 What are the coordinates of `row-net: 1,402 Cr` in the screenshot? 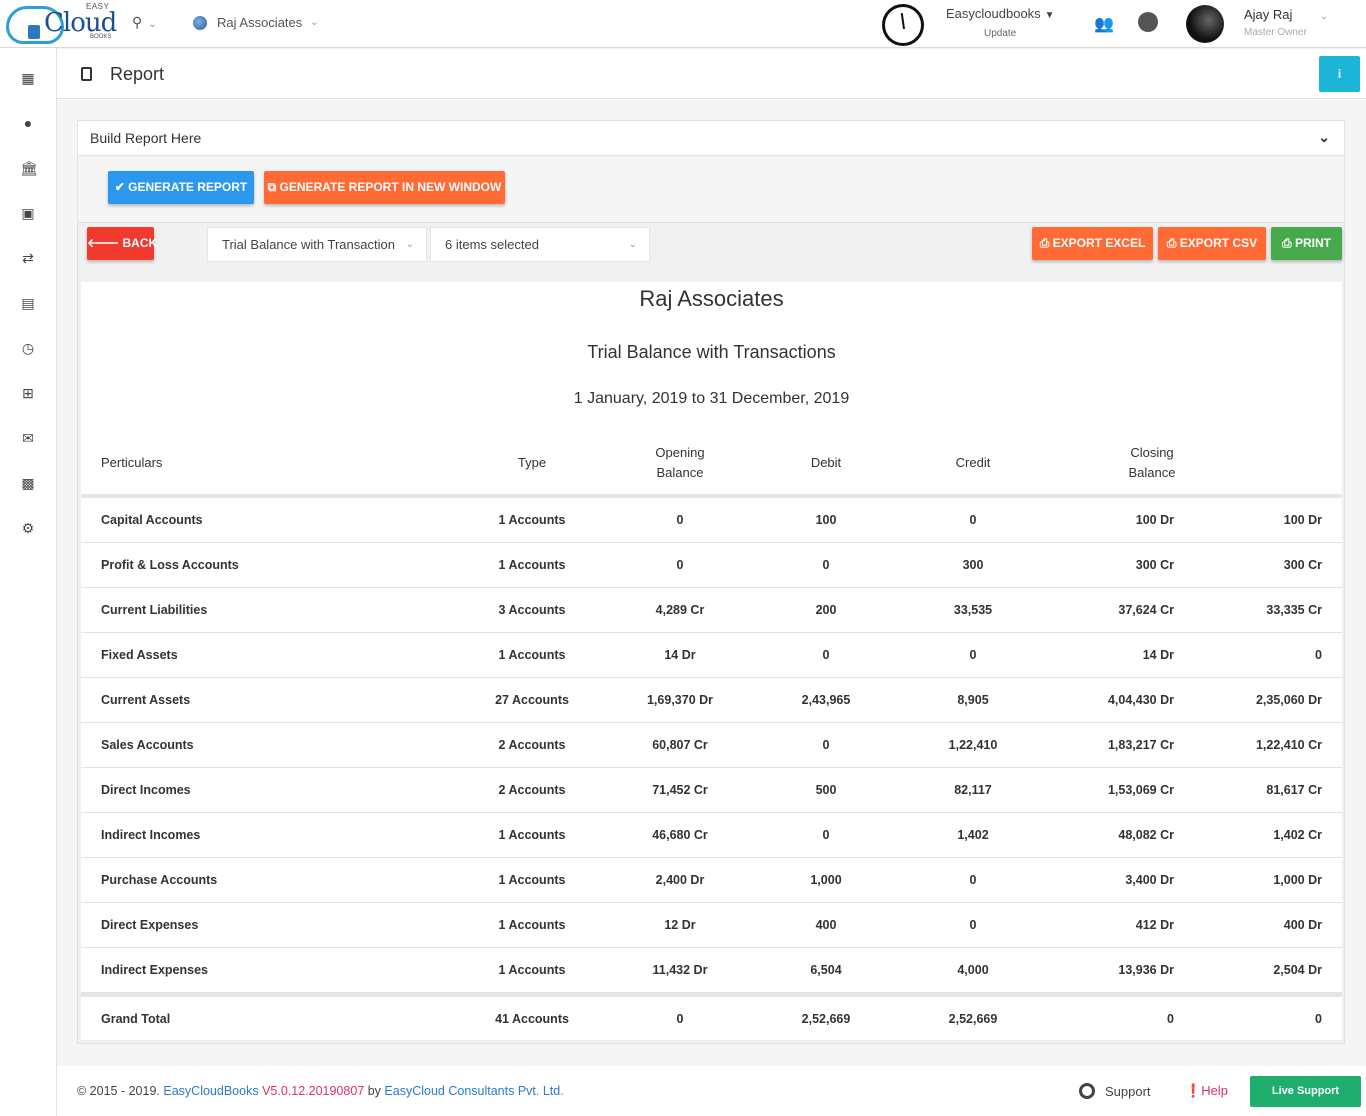 It's located at (1297, 835).